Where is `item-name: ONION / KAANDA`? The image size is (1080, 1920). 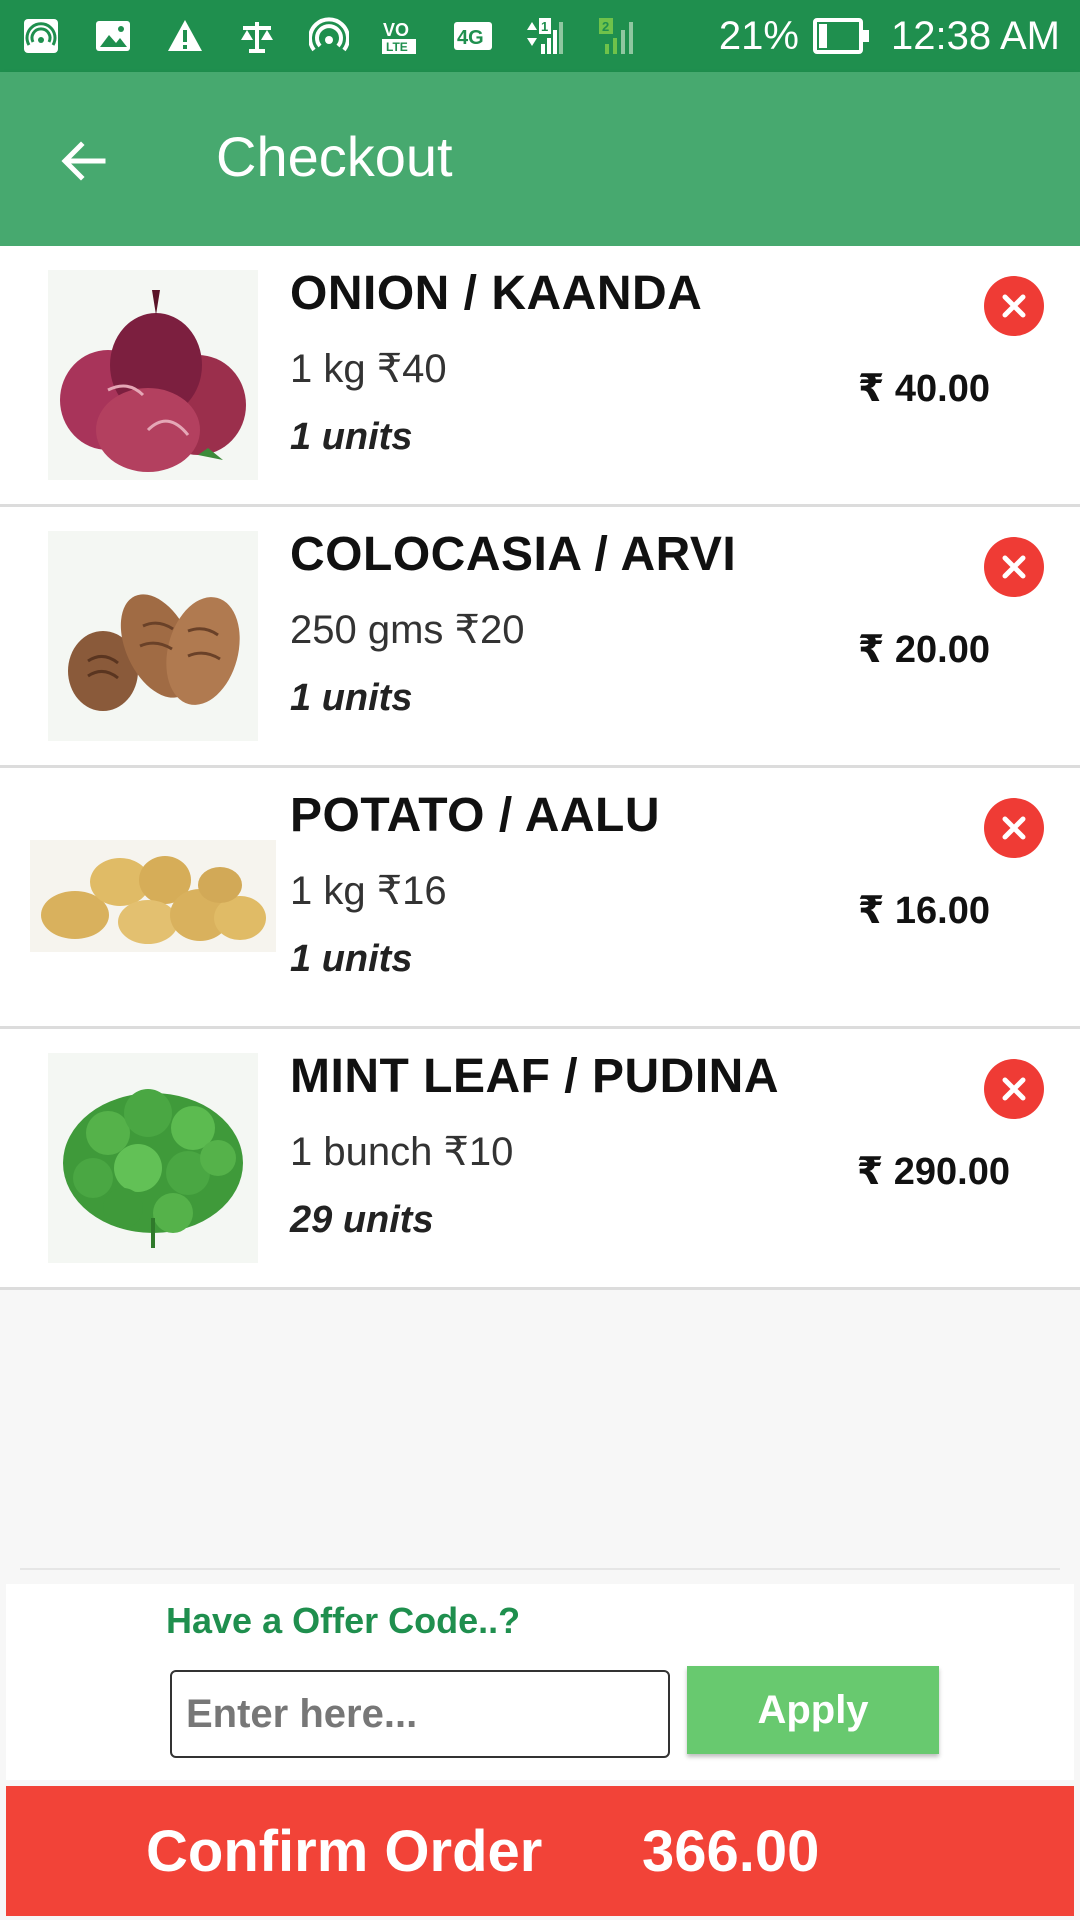
item-name: ONION / KAANDA is located at coordinates (496, 293).